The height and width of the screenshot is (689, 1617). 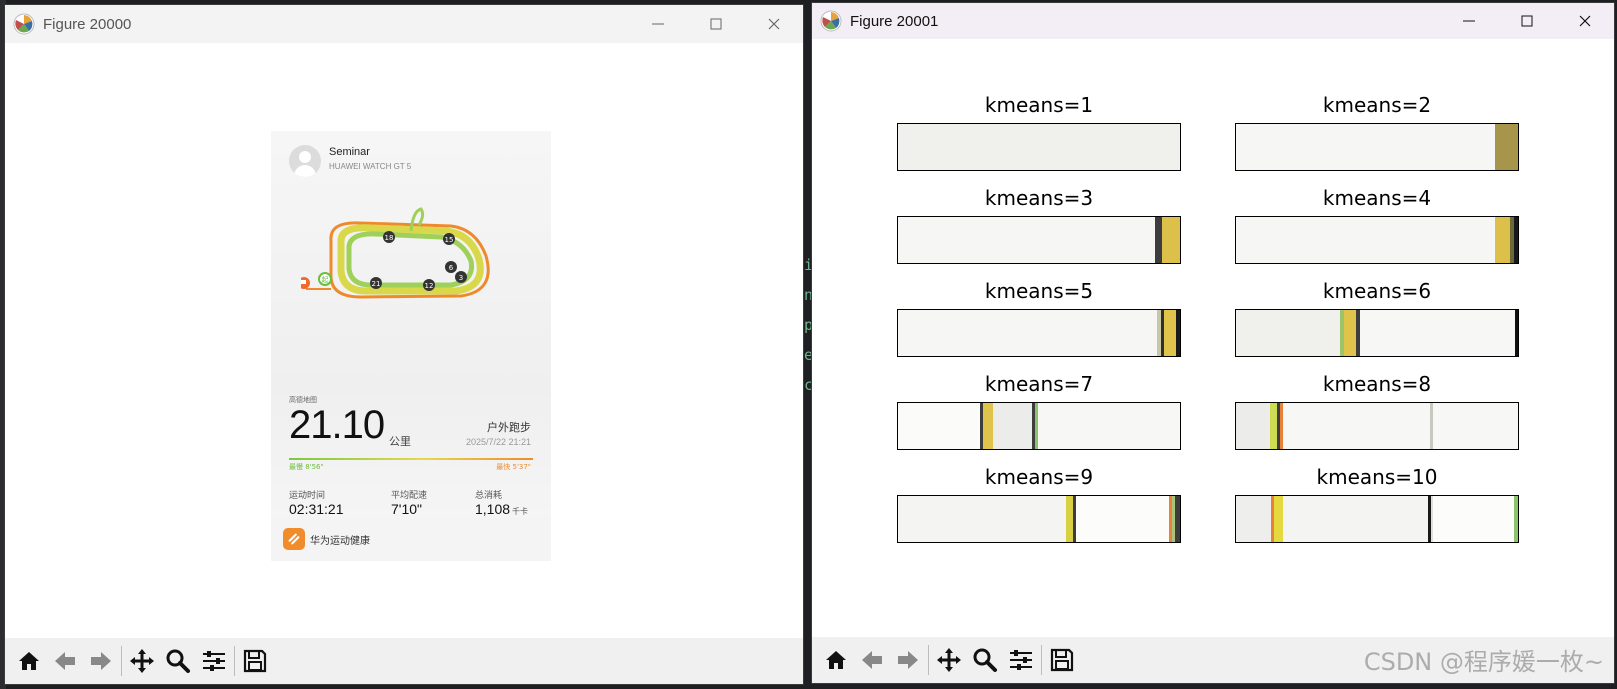 I want to click on svg-text: 起, so click(x=325, y=280).